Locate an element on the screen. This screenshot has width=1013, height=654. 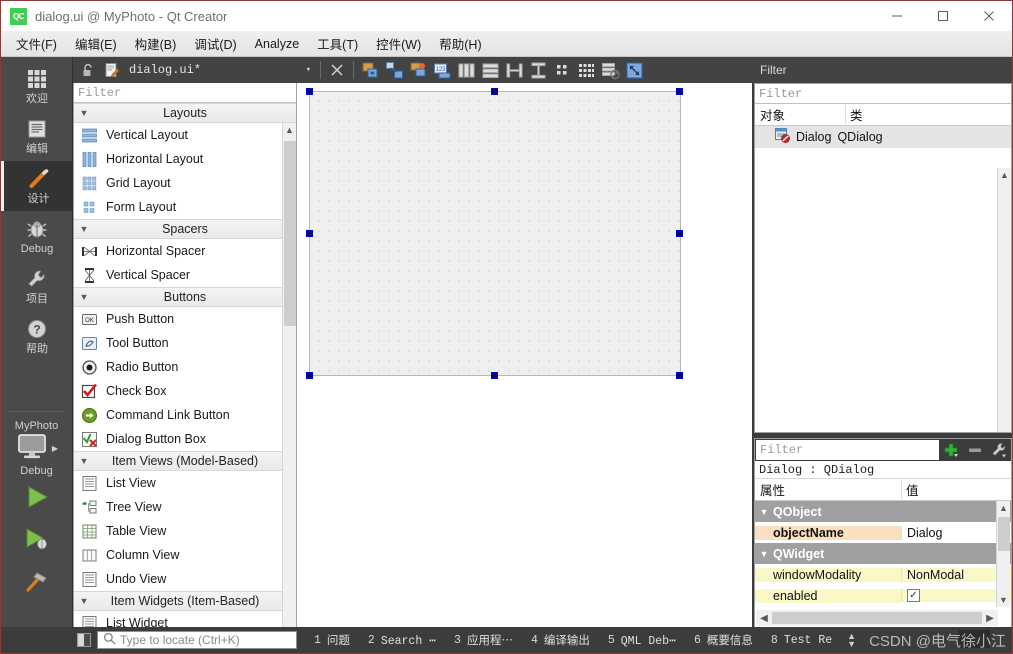
widget-item-vertical-spacer: Vertical Spacer is located at coordinates (185, 275).